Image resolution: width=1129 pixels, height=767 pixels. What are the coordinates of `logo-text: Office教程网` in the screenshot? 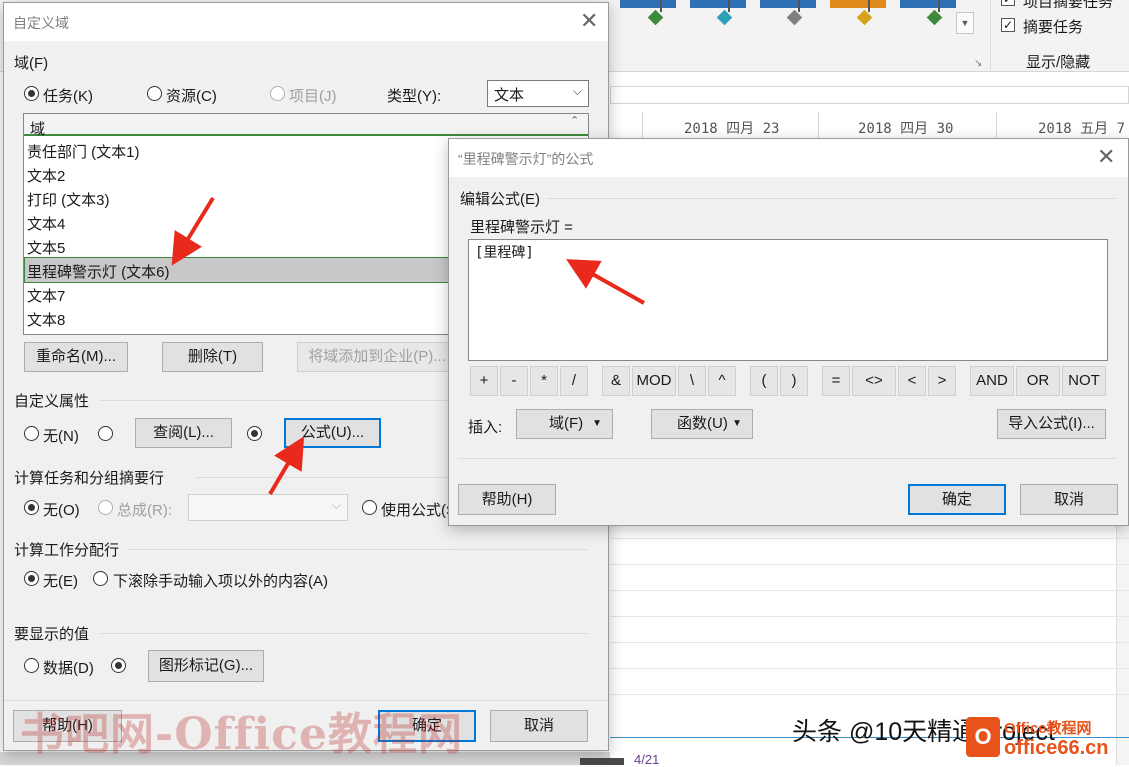 It's located at (1048, 728).